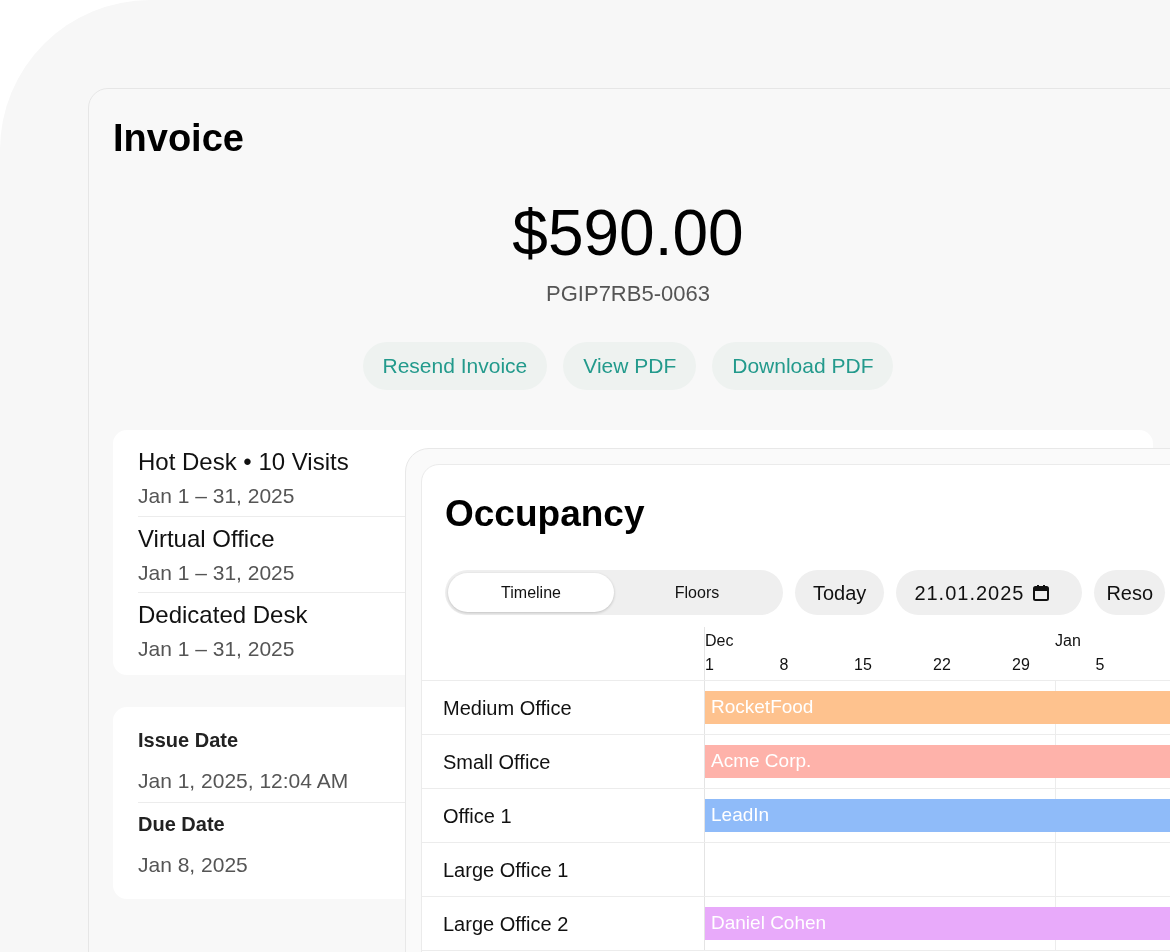 The image size is (1170, 952). Describe the element at coordinates (545, 513) in the screenshot. I see `occupancy-title: Occupancy` at that location.